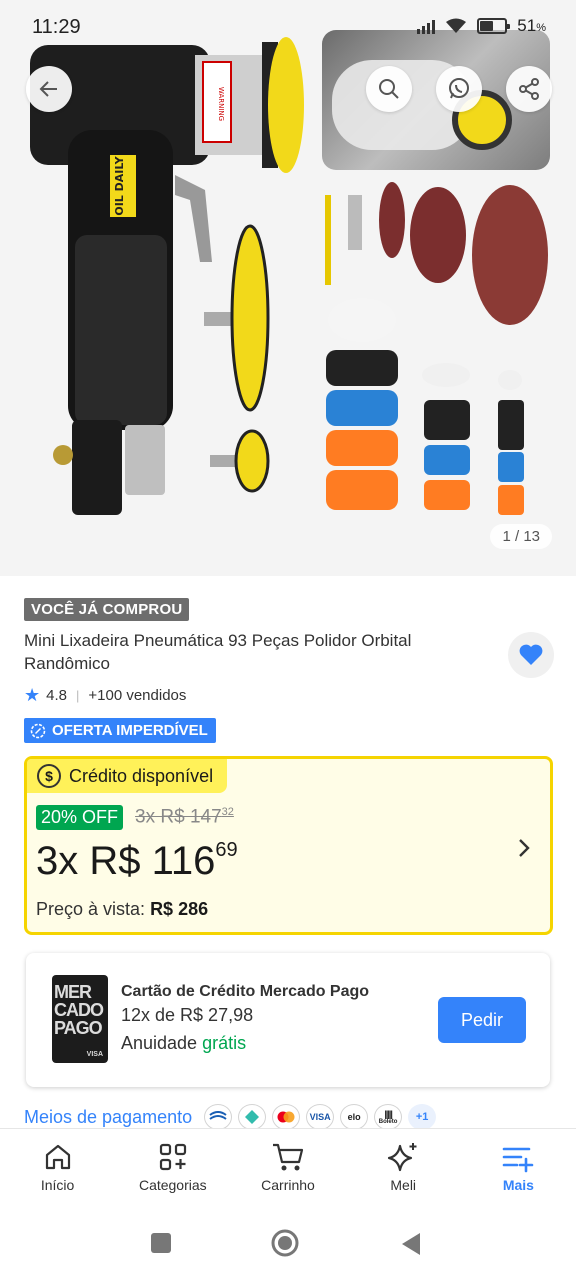 The width and height of the screenshot is (576, 1280). Describe the element at coordinates (80, 817) in the screenshot. I see `discount-badge: 20% OFF` at that location.